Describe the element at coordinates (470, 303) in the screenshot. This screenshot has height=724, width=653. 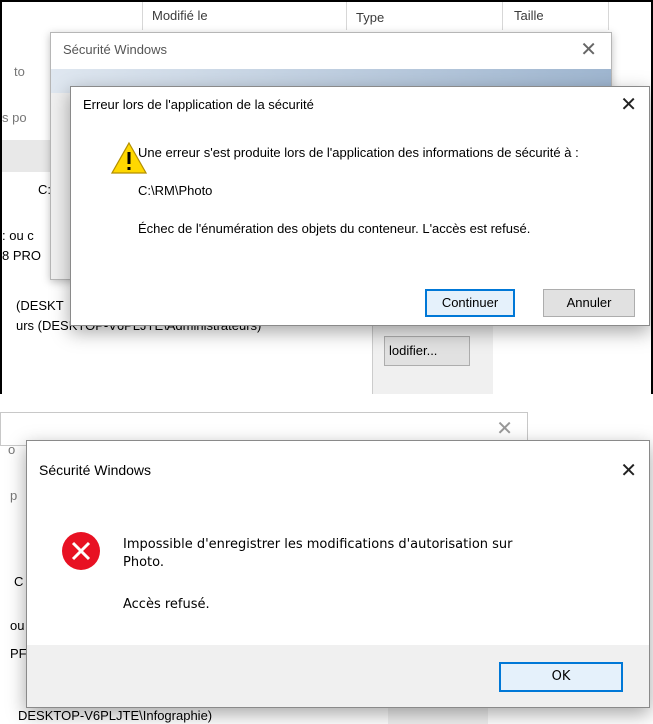
I see `continue-button: Continuer` at that location.